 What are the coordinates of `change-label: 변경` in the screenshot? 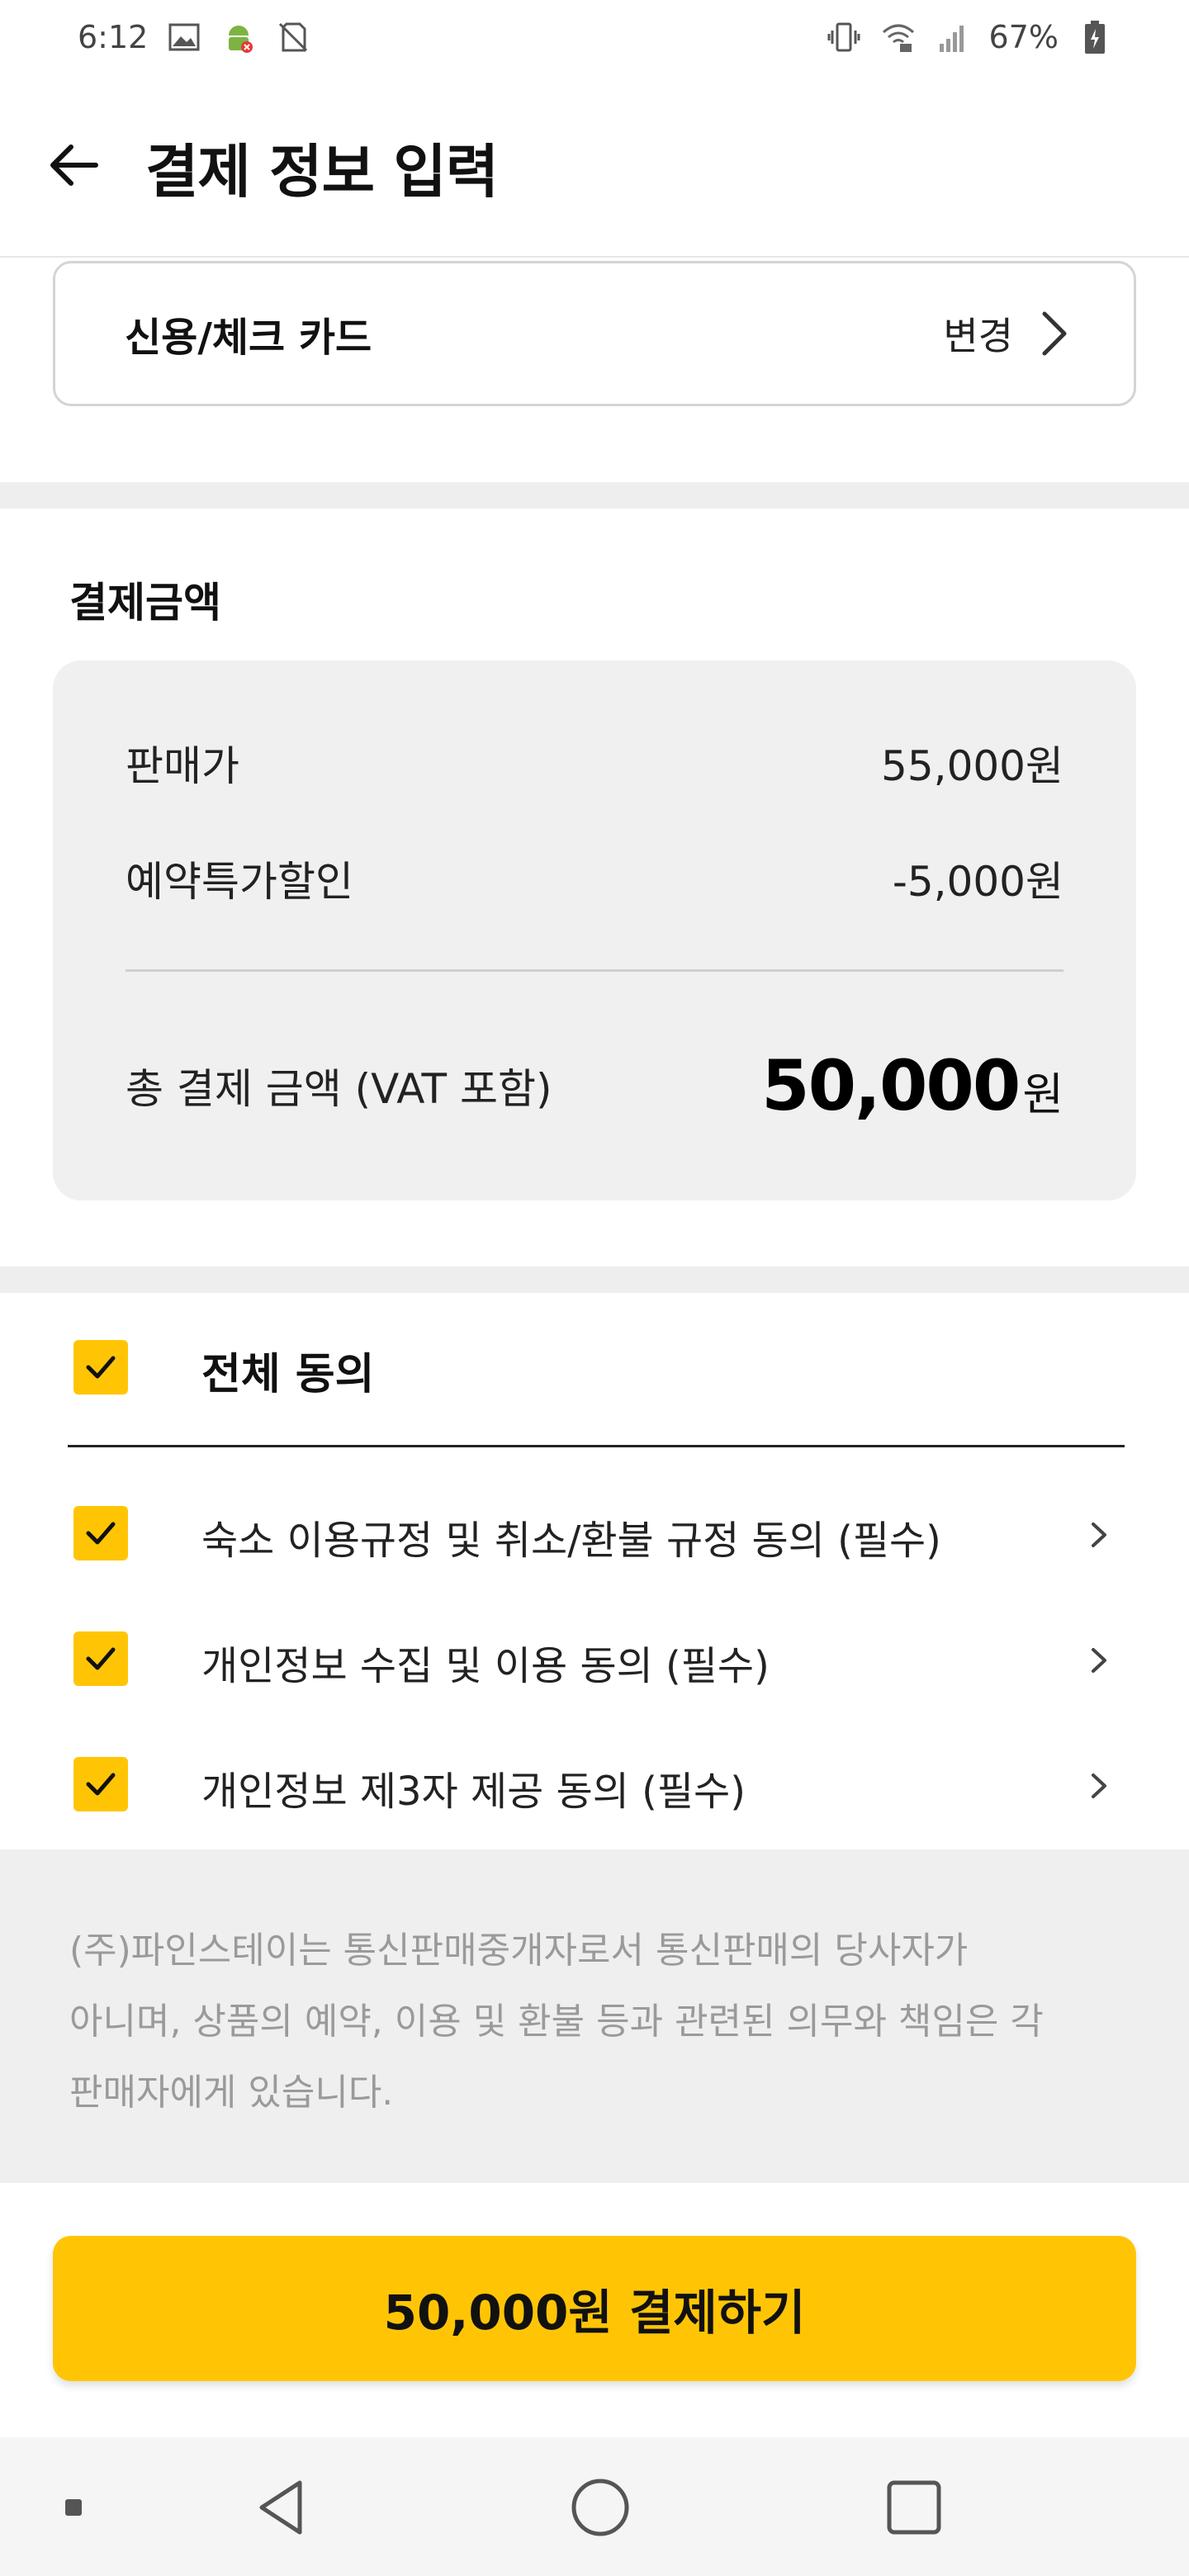 It's located at (978, 336).